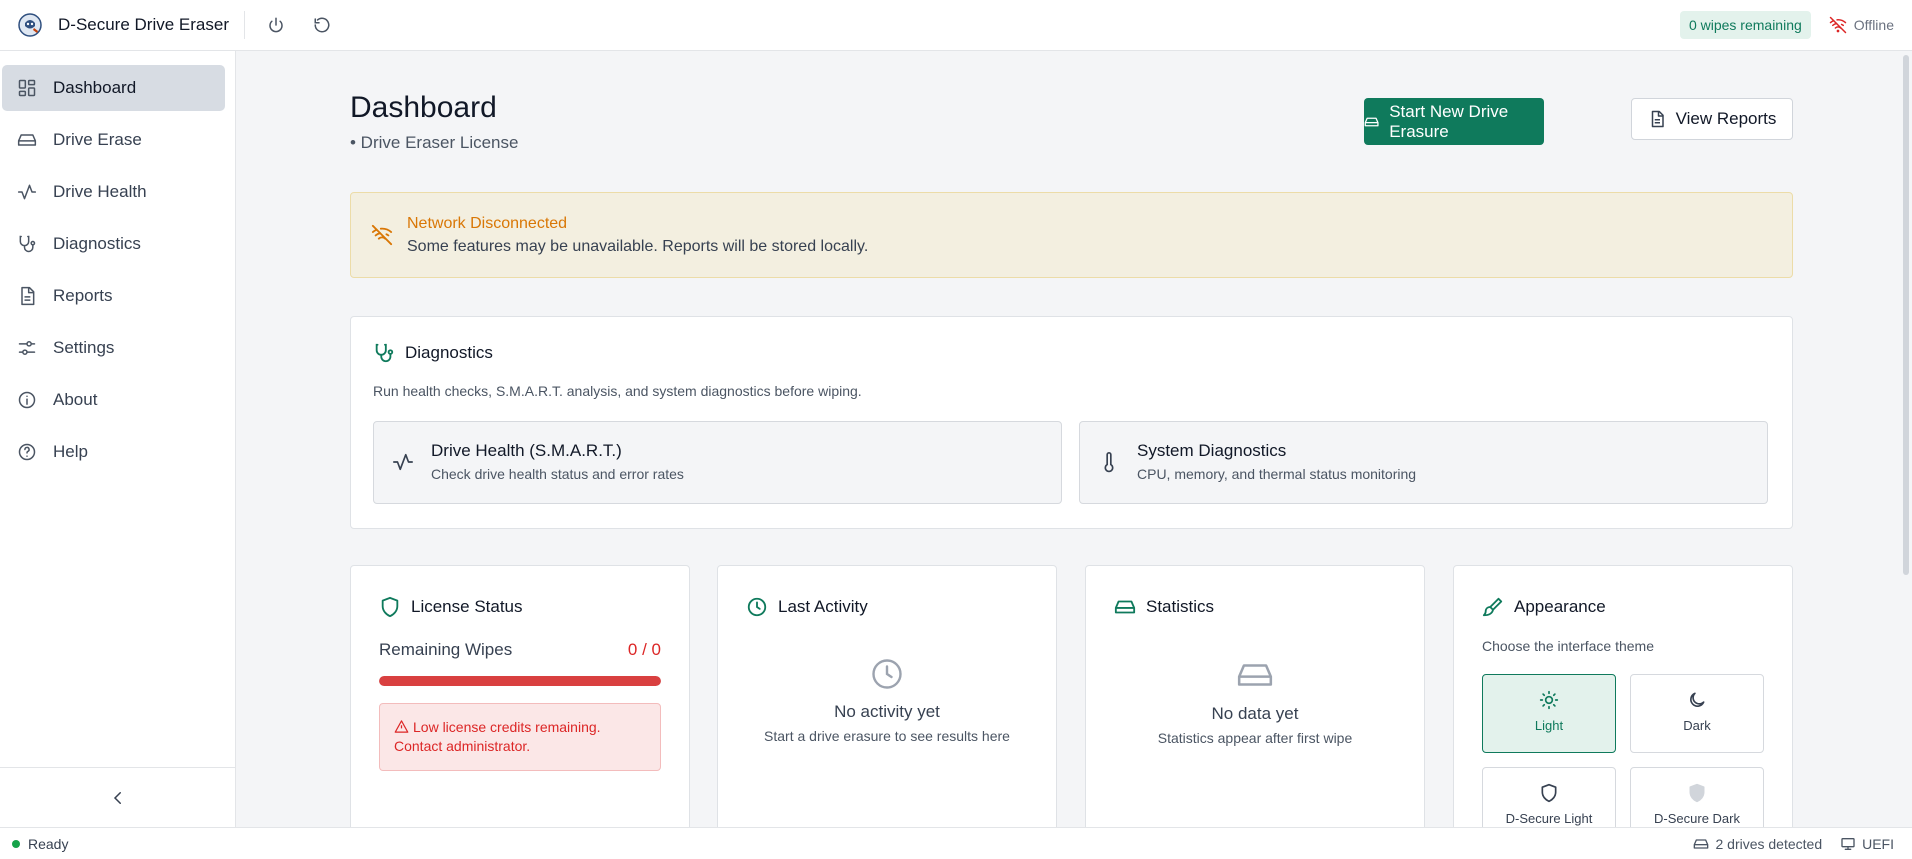 This screenshot has height=859, width=1912. What do you see at coordinates (423, 107) in the screenshot?
I see `page-title: Dashboard` at bounding box center [423, 107].